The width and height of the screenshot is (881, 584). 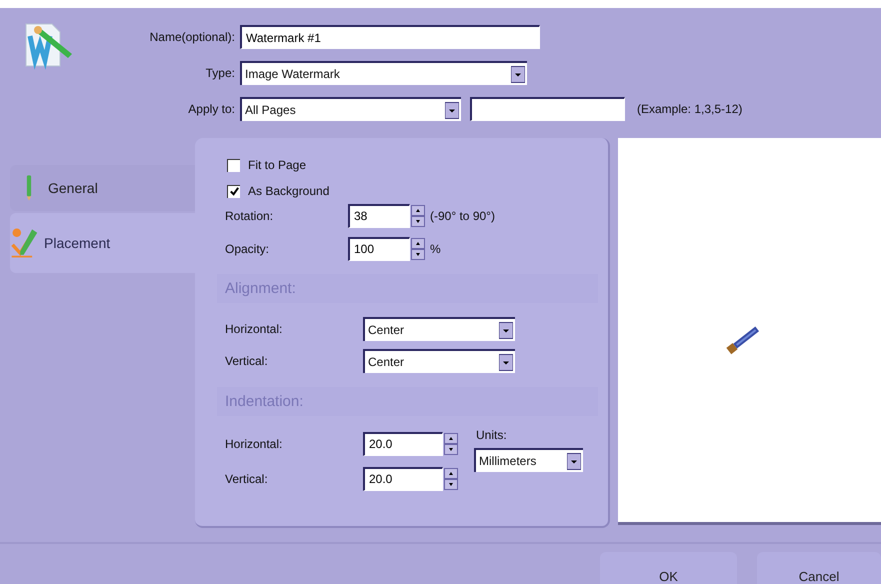 What do you see at coordinates (379, 248) in the screenshot?
I see `spin-input-field: 100` at bounding box center [379, 248].